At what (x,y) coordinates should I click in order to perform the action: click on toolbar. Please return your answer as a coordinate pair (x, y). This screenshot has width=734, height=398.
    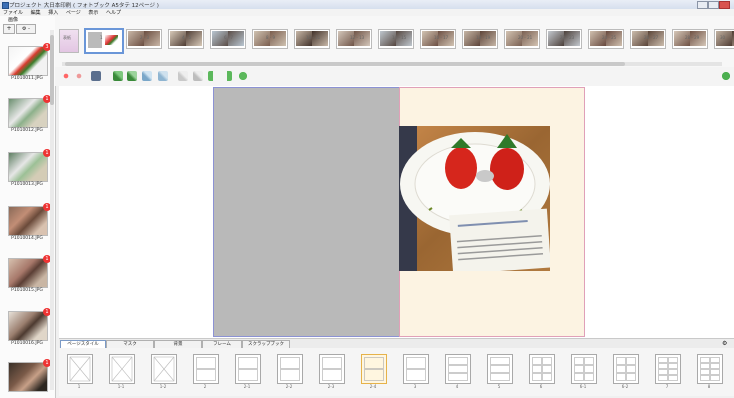
    Looking at the image, I should click on (394, 76).